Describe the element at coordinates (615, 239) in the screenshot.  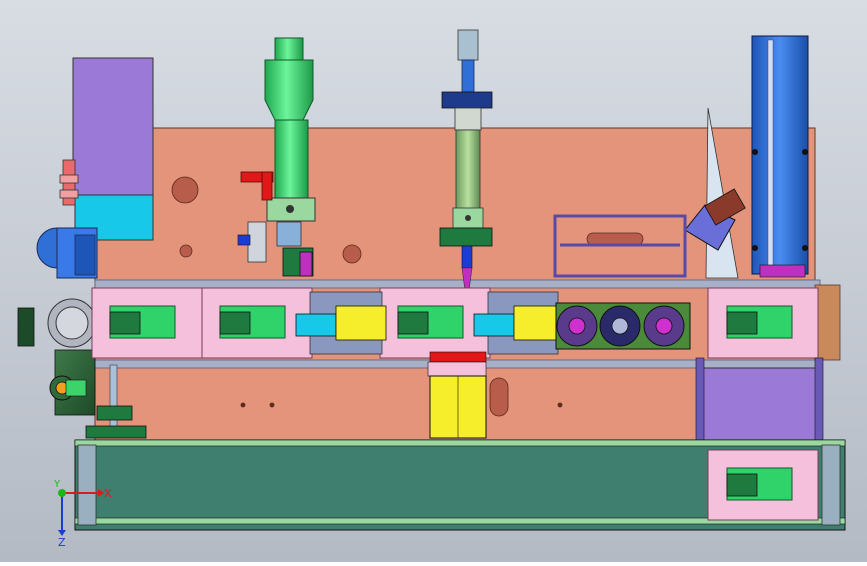
I see `slot-hole` at that location.